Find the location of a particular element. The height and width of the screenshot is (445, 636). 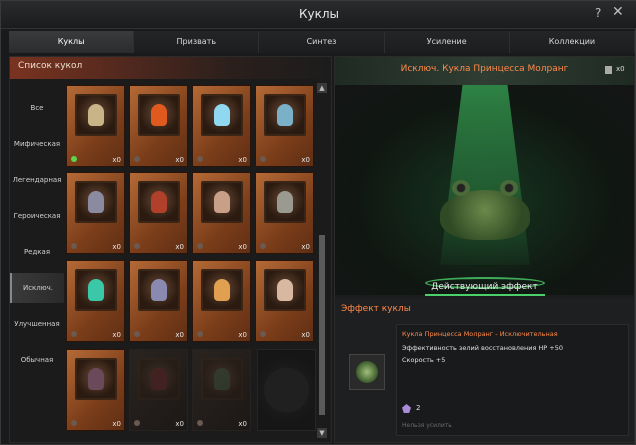

crest-icon is located at coordinates (406, 408).